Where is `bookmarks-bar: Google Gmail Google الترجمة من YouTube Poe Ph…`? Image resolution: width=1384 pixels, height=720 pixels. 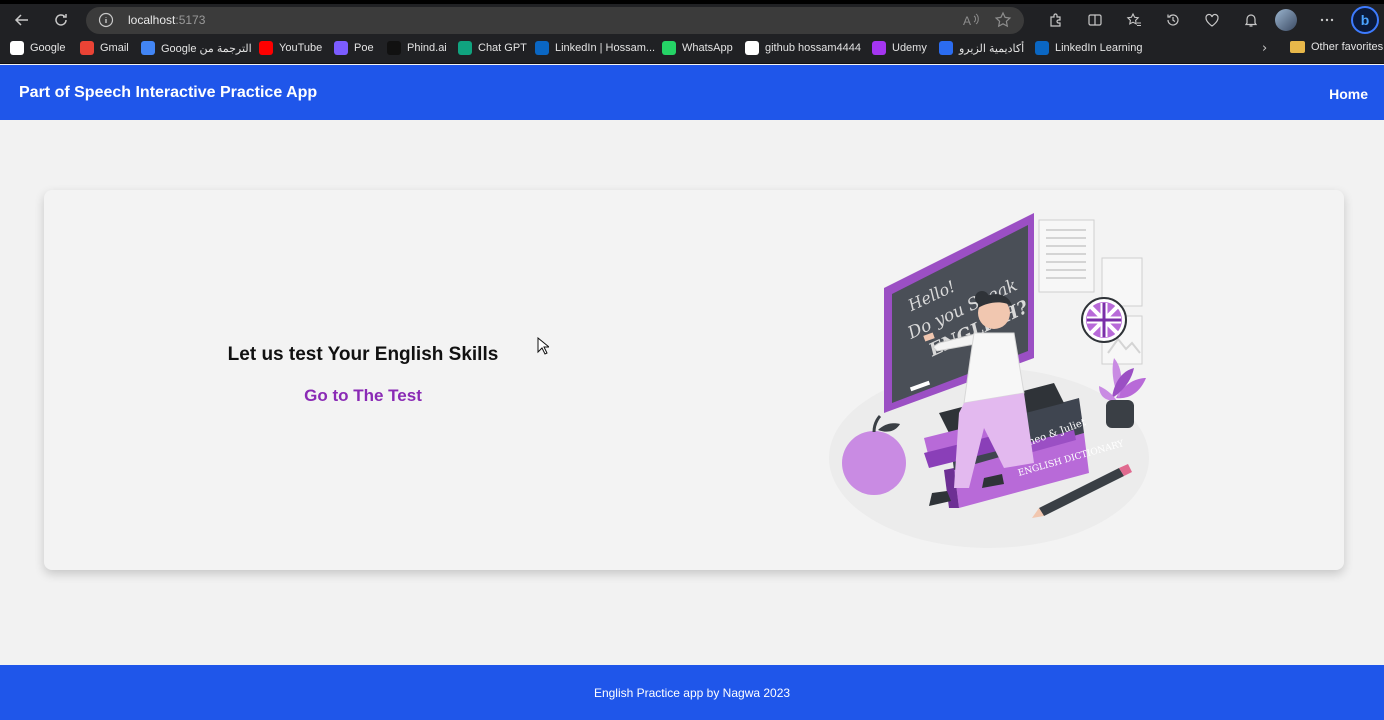
bookmarks-bar: Google Gmail Google الترجمة من YouTube Poe Ph… is located at coordinates (692, 50).